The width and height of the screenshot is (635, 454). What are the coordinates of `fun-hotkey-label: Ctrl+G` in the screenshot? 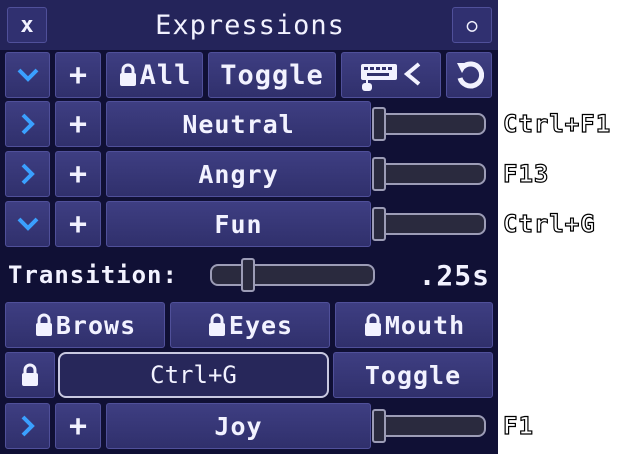 It's located at (549, 223).